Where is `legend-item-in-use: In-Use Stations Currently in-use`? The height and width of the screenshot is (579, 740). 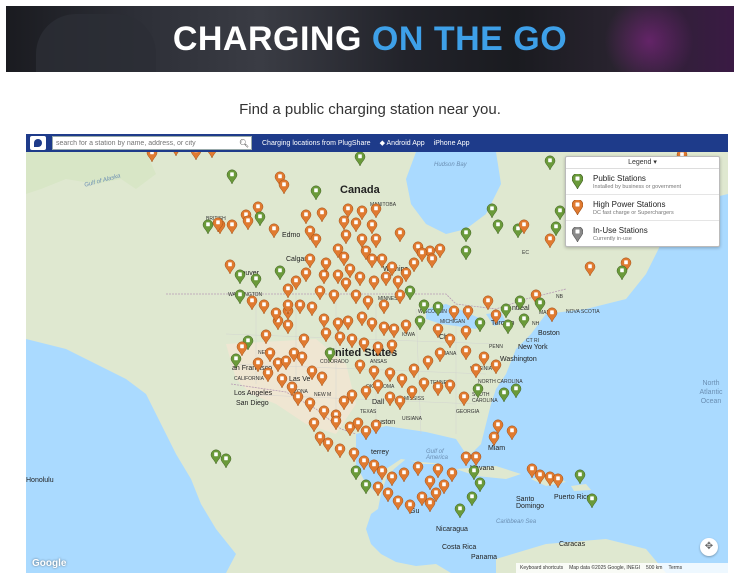
legend-item-in-use: In-Use Stations Currently in-use is located at coordinates (642, 234).